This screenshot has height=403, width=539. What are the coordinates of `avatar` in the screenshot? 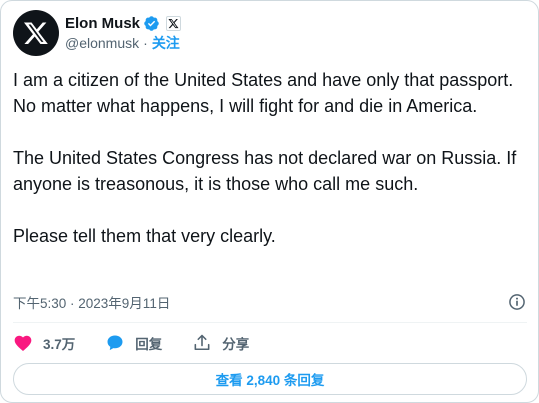 It's located at (36, 33).